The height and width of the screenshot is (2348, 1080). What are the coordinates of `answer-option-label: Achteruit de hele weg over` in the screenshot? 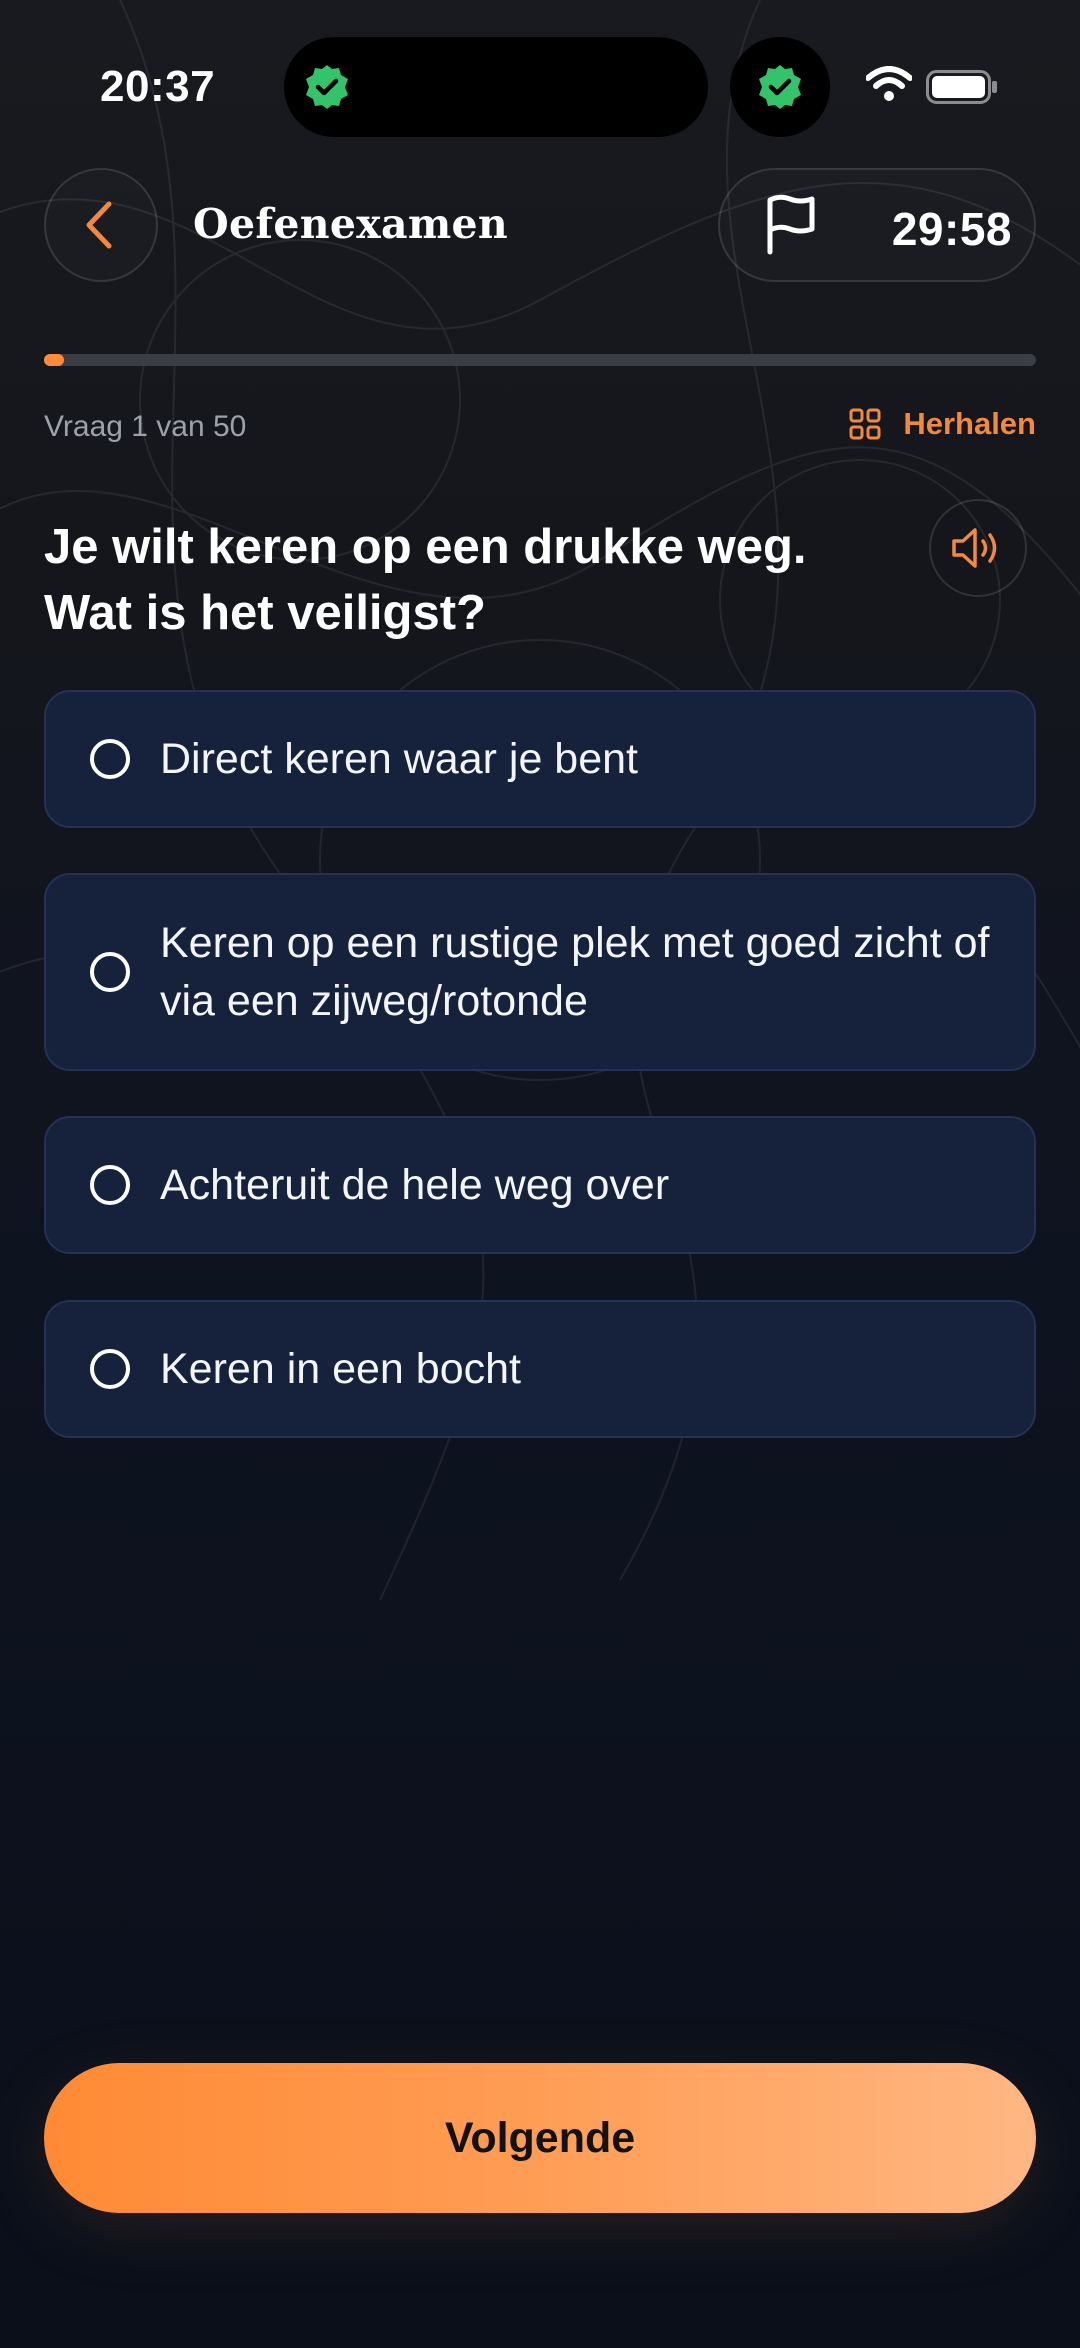 It's located at (415, 1185).